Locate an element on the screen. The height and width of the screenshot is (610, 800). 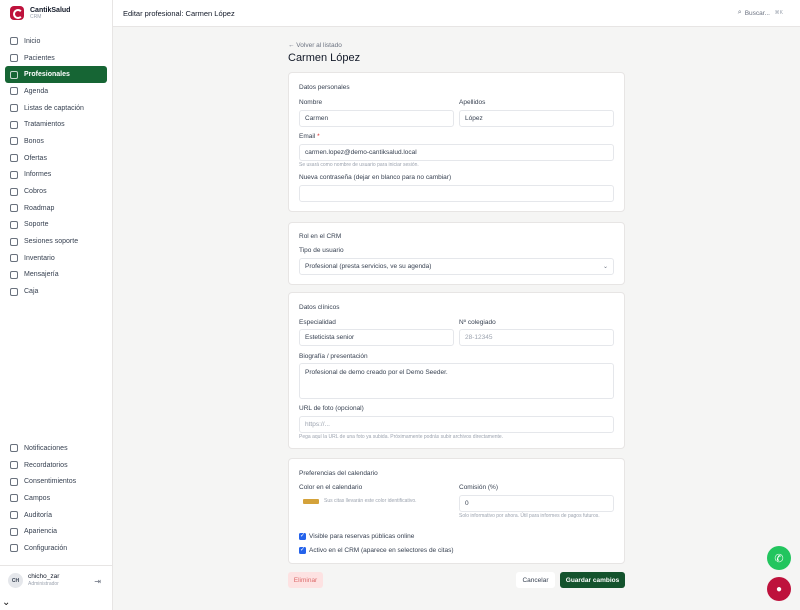
cancel-button: Cancelar is located at coordinates (535, 580).